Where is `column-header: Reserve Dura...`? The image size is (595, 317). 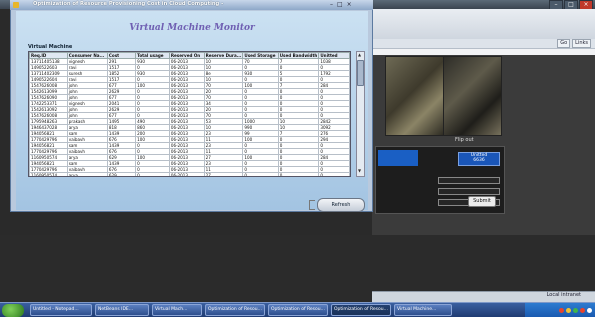
column-header: Reserve Dura... is located at coordinates (223, 55).